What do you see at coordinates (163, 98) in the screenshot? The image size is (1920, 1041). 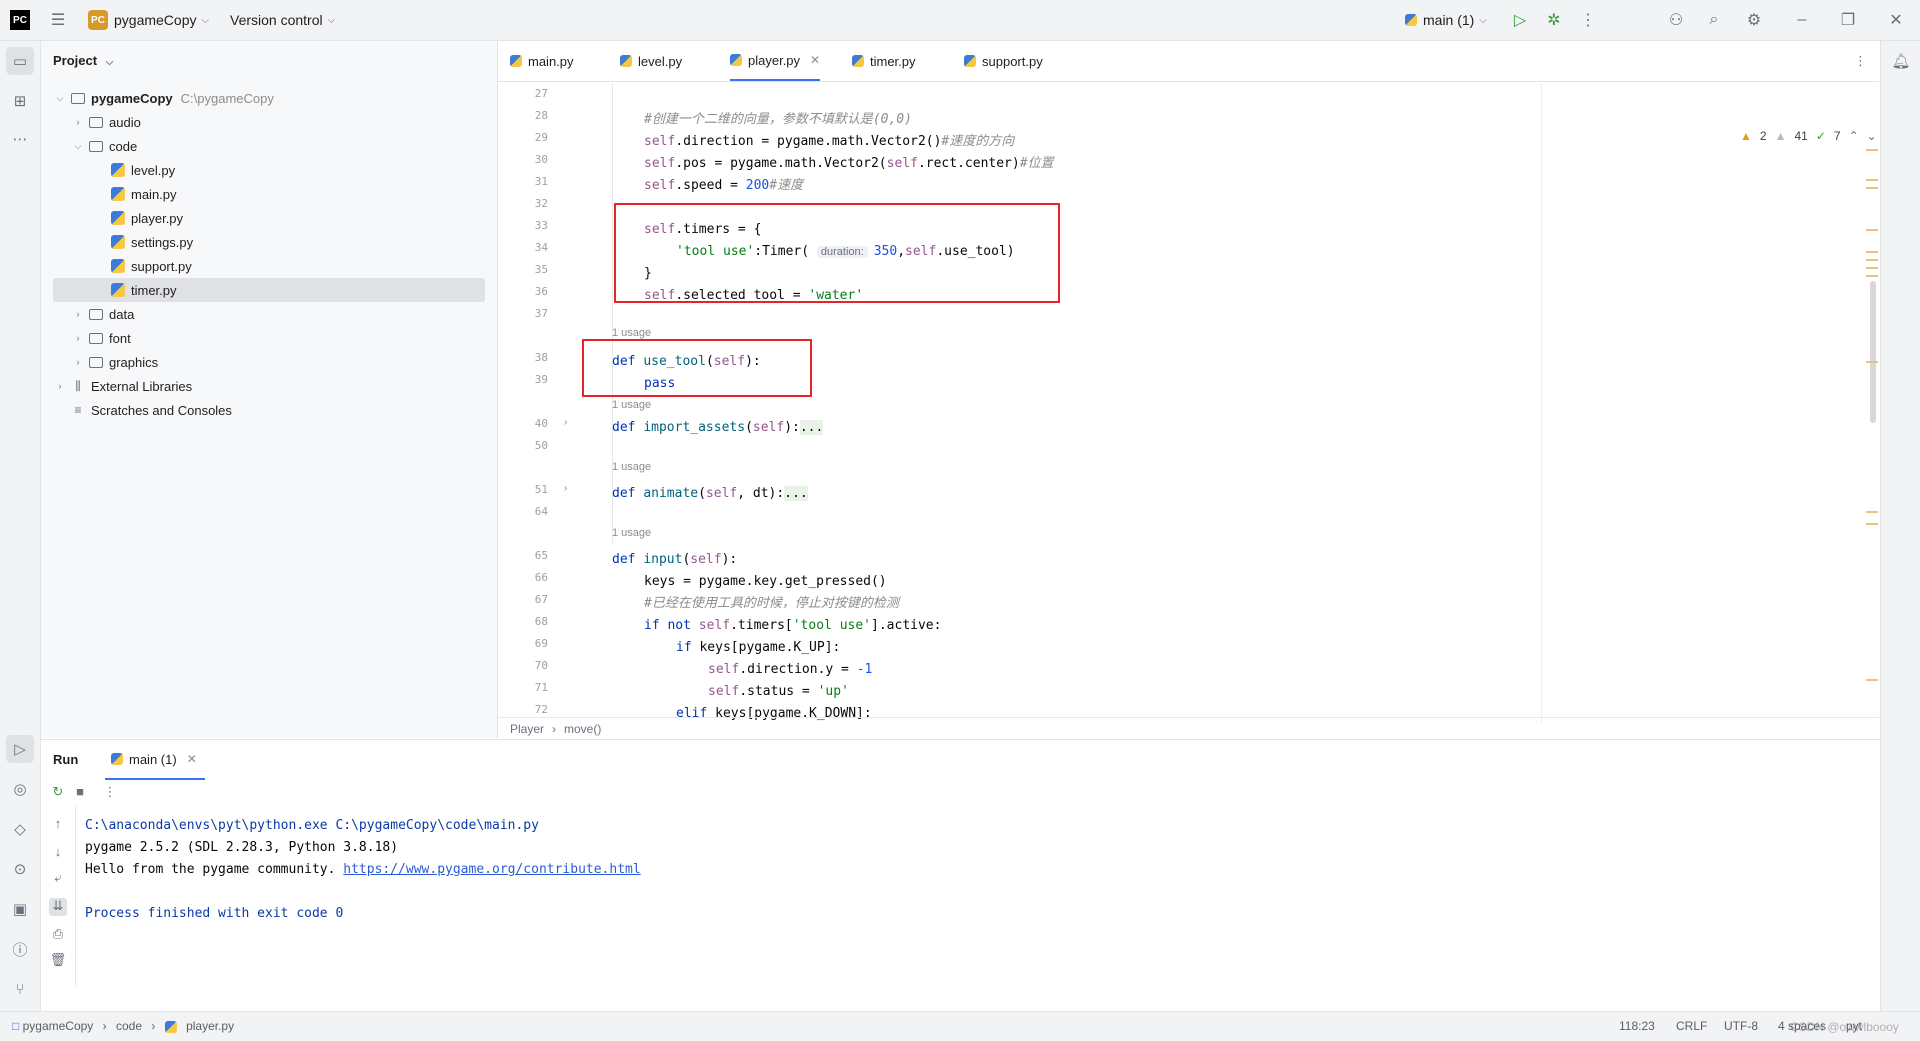 I see `tree-root-pygamecopy: ⌵ pygameCopy C:\pygameCopy` at bounding box center [163, 98].